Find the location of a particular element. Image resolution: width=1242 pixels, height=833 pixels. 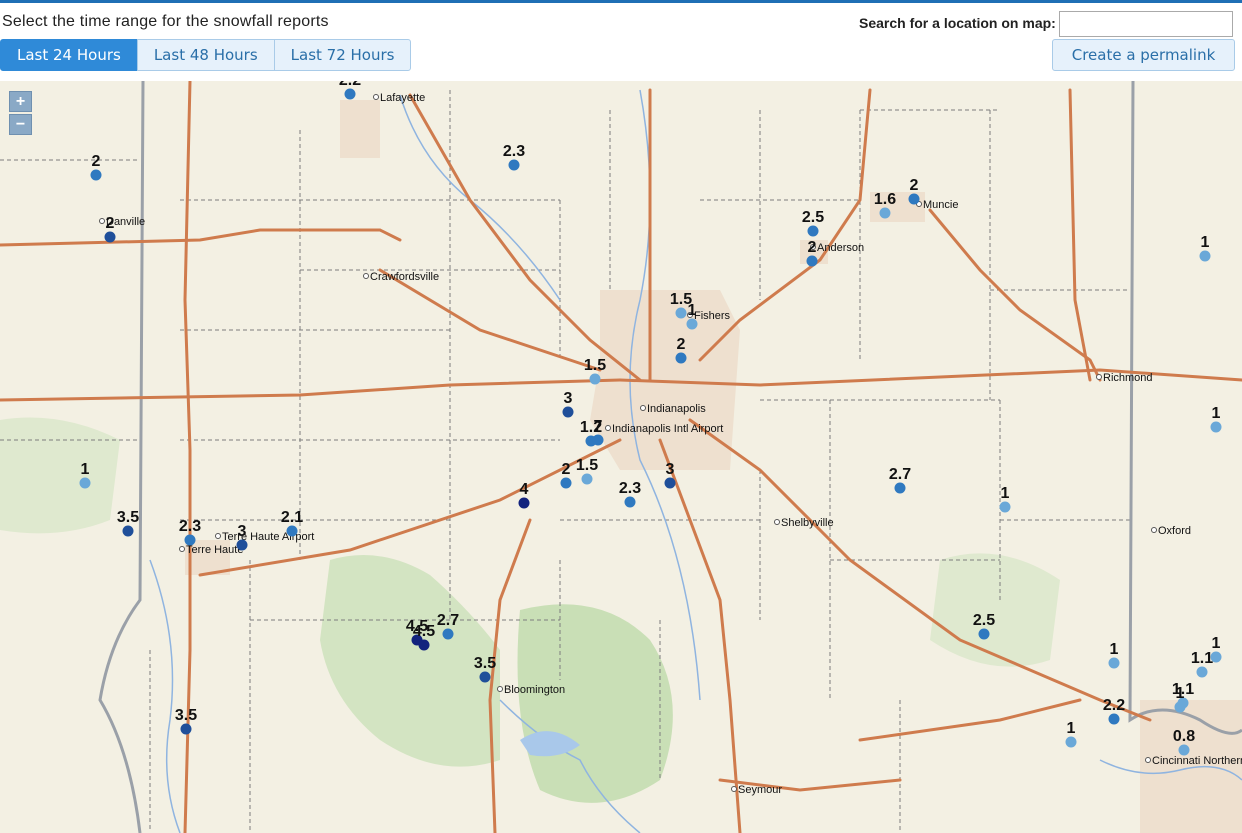

urban-area-lafayette is located at coordinates (360, 129).